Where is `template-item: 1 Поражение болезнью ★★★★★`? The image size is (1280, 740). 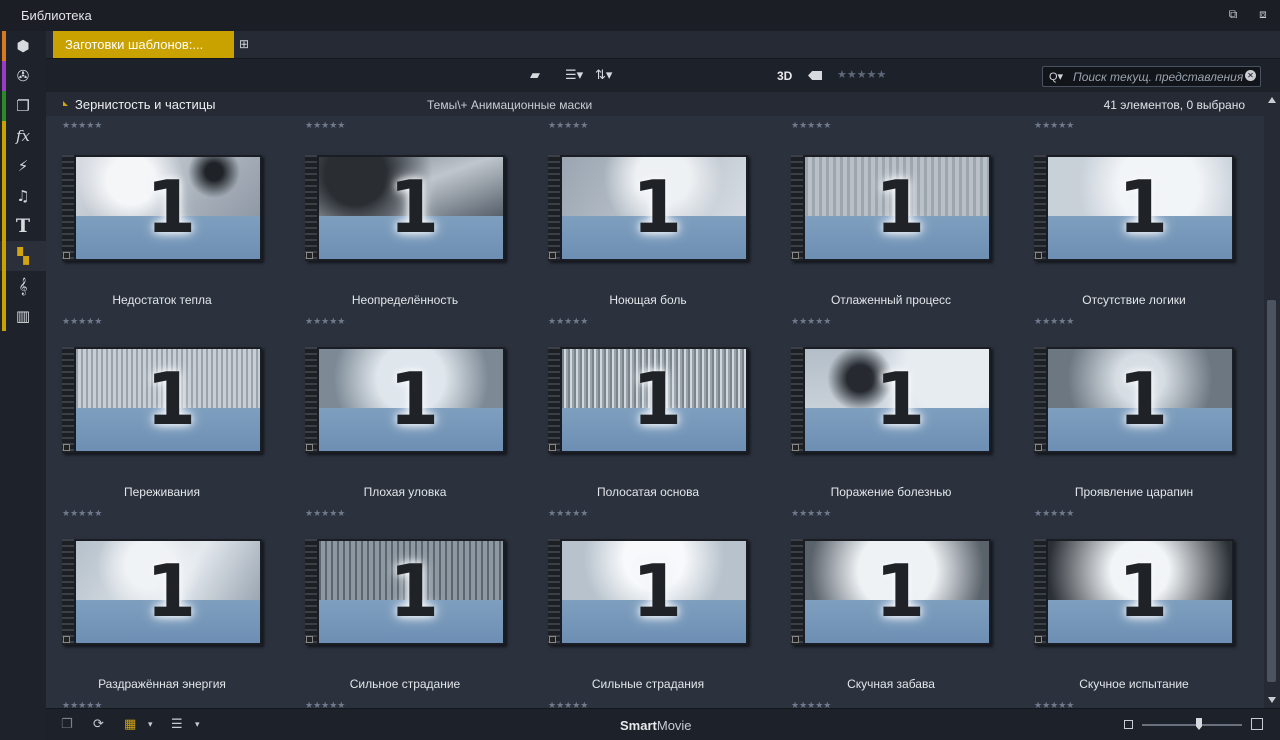
template-item: 1 Поражение болезнью ★★★★★ is located at coordinates (885, 417).